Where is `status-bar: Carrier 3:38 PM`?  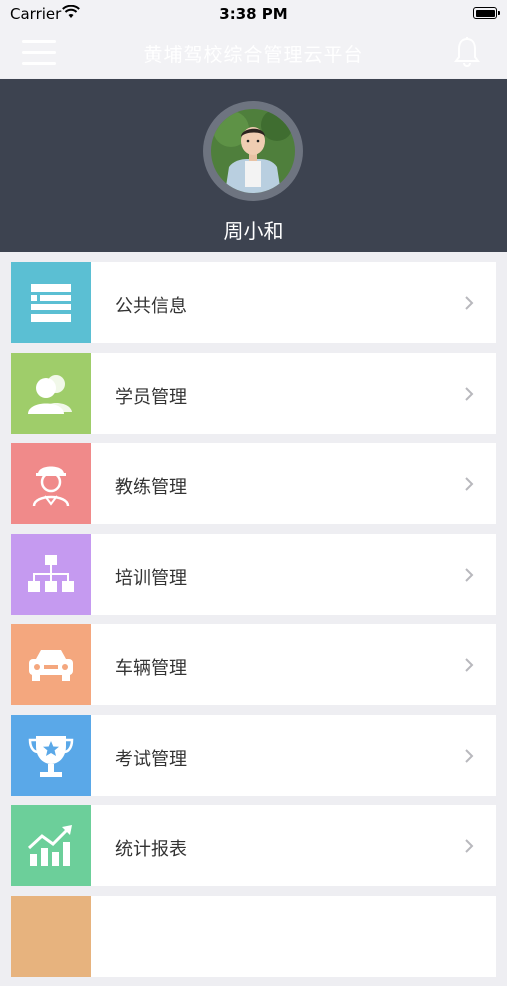 status-bar: Carrier 3:38 PM is located at coordinates (253, 14).